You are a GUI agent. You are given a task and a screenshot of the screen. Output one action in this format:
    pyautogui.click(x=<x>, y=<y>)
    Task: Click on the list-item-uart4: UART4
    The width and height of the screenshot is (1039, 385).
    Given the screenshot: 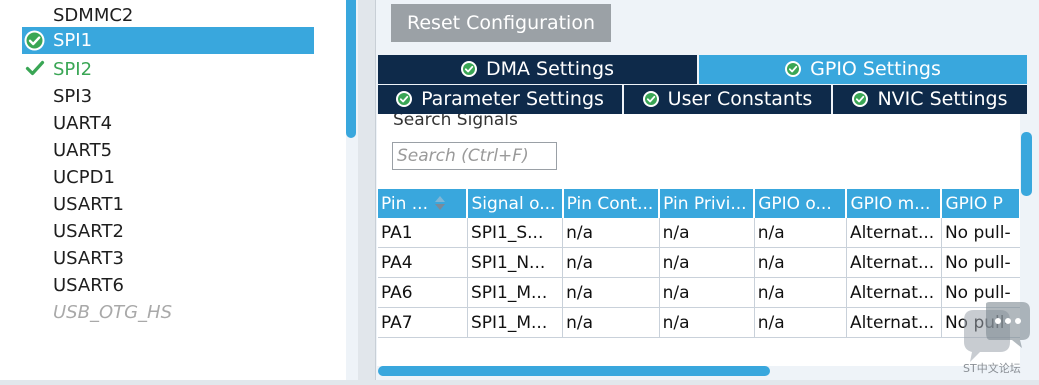 What is the action you would take?
    pyautogui.click(x=168, y=123)
    